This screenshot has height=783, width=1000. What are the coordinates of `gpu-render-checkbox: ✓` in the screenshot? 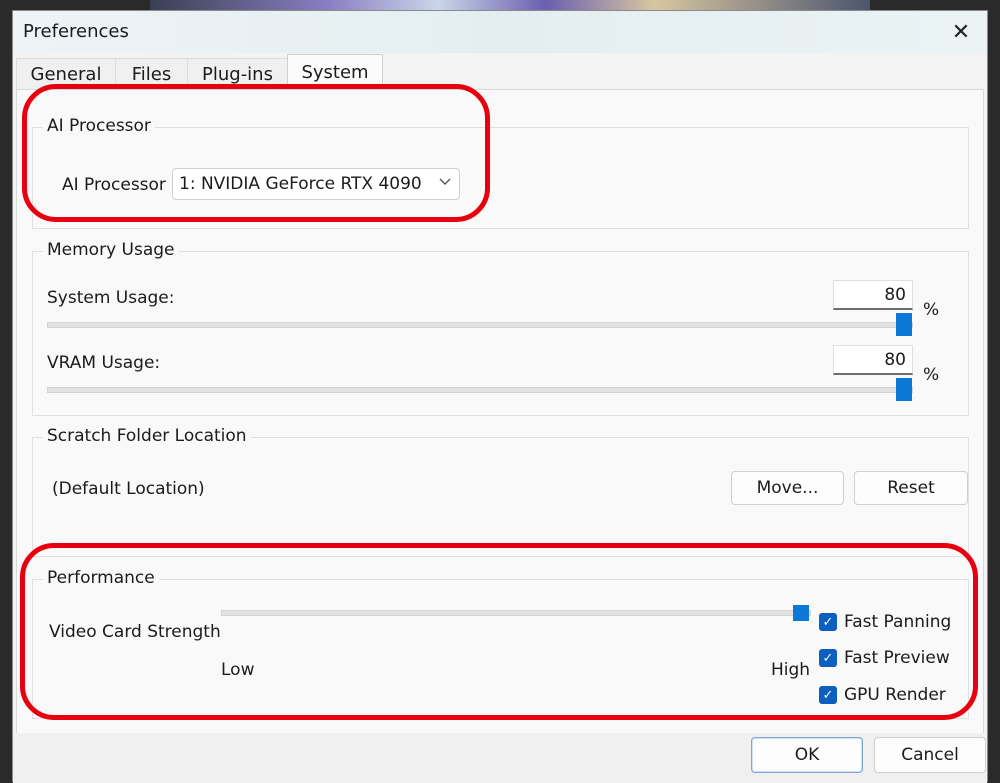 It's located at (828, 695).